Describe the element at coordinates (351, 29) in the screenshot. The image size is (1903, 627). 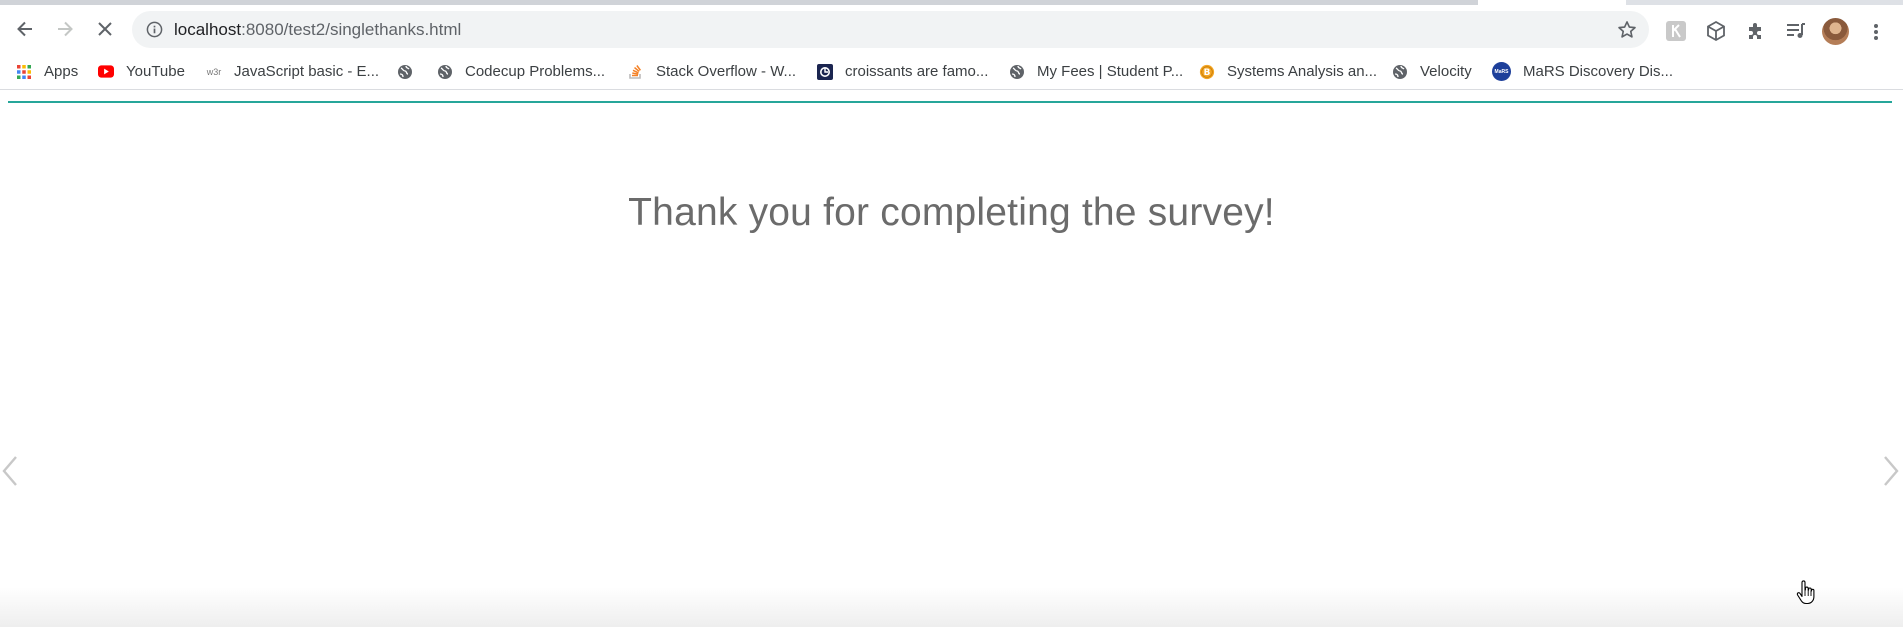
I see `url-path: :8080/test2/singlethanks.html` at that location.